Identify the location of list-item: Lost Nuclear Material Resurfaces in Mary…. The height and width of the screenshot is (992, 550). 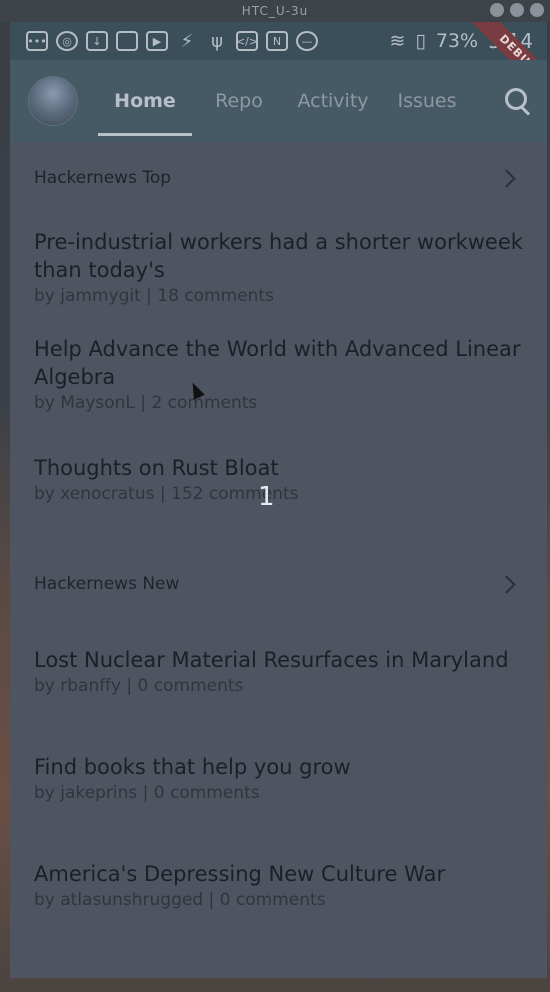
(284, 672).